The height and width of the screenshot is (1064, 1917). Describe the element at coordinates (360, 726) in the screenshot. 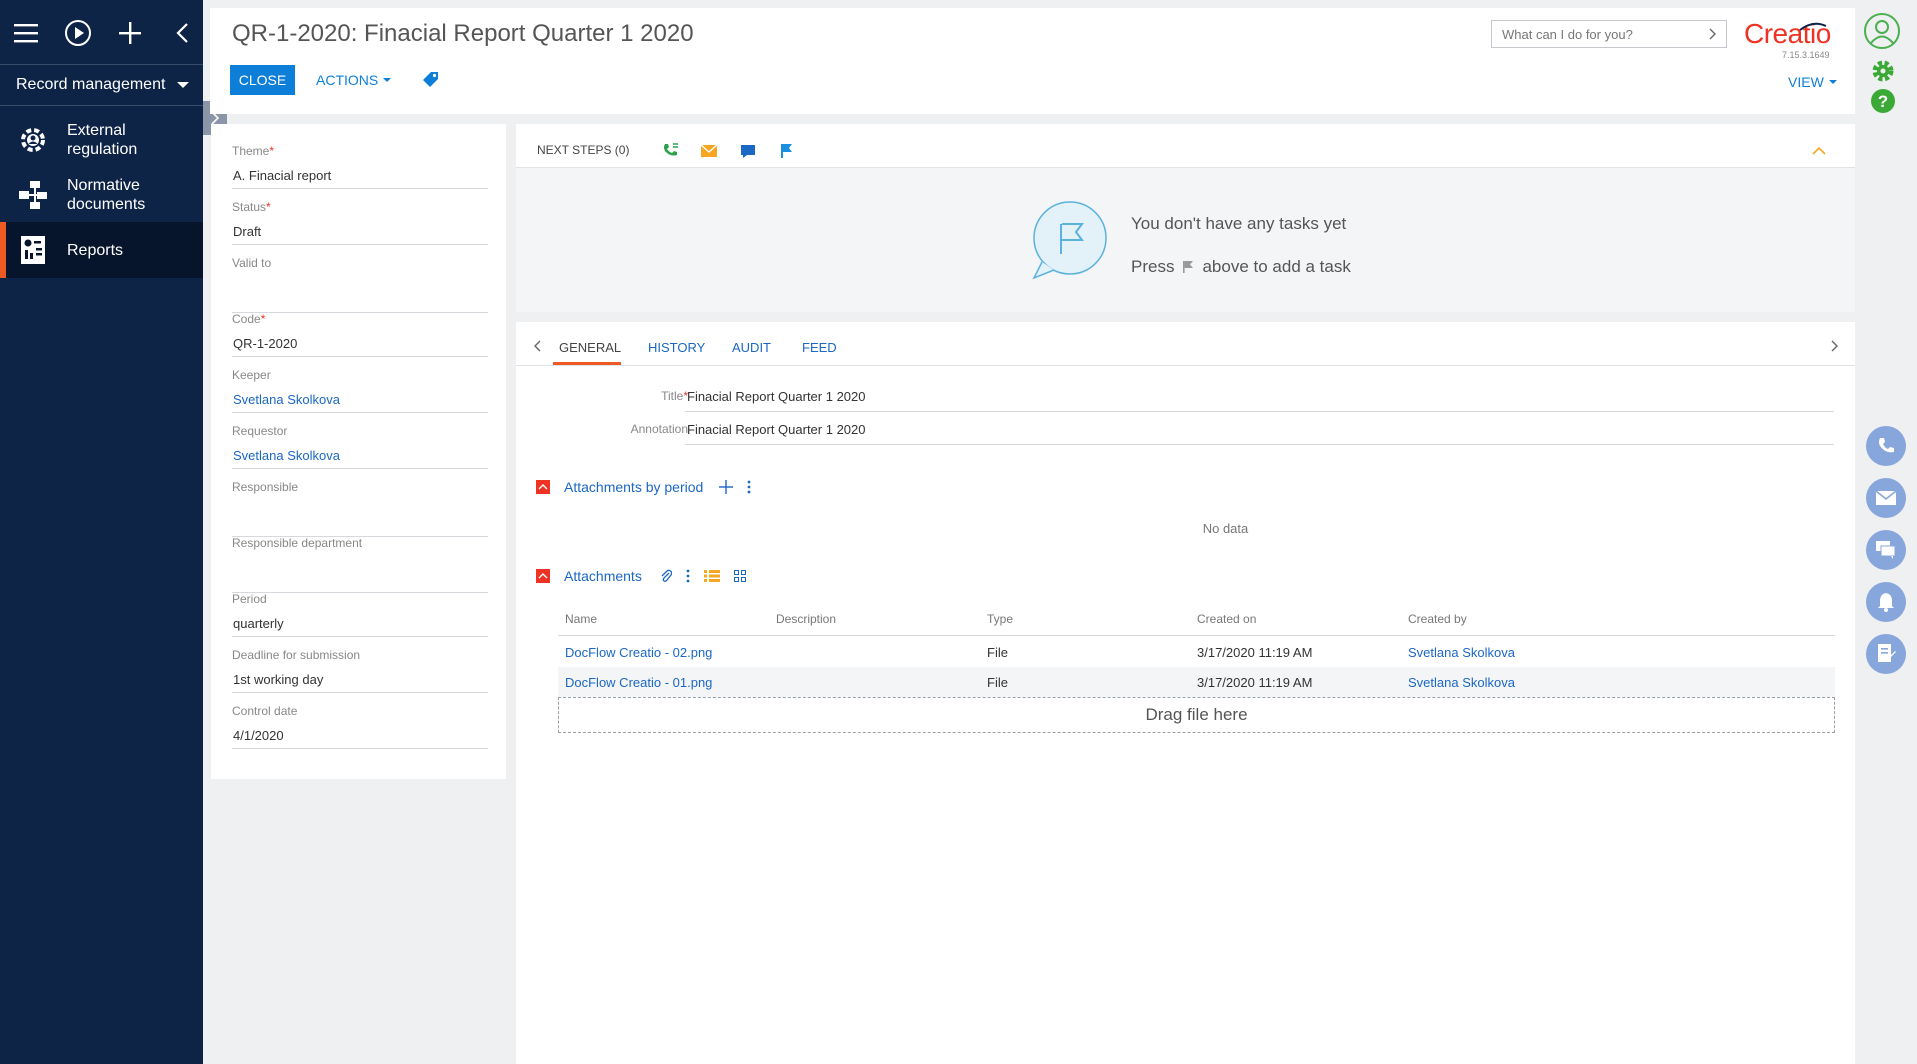

I see `control-date-field: Control date 4/1/2020` at that location.